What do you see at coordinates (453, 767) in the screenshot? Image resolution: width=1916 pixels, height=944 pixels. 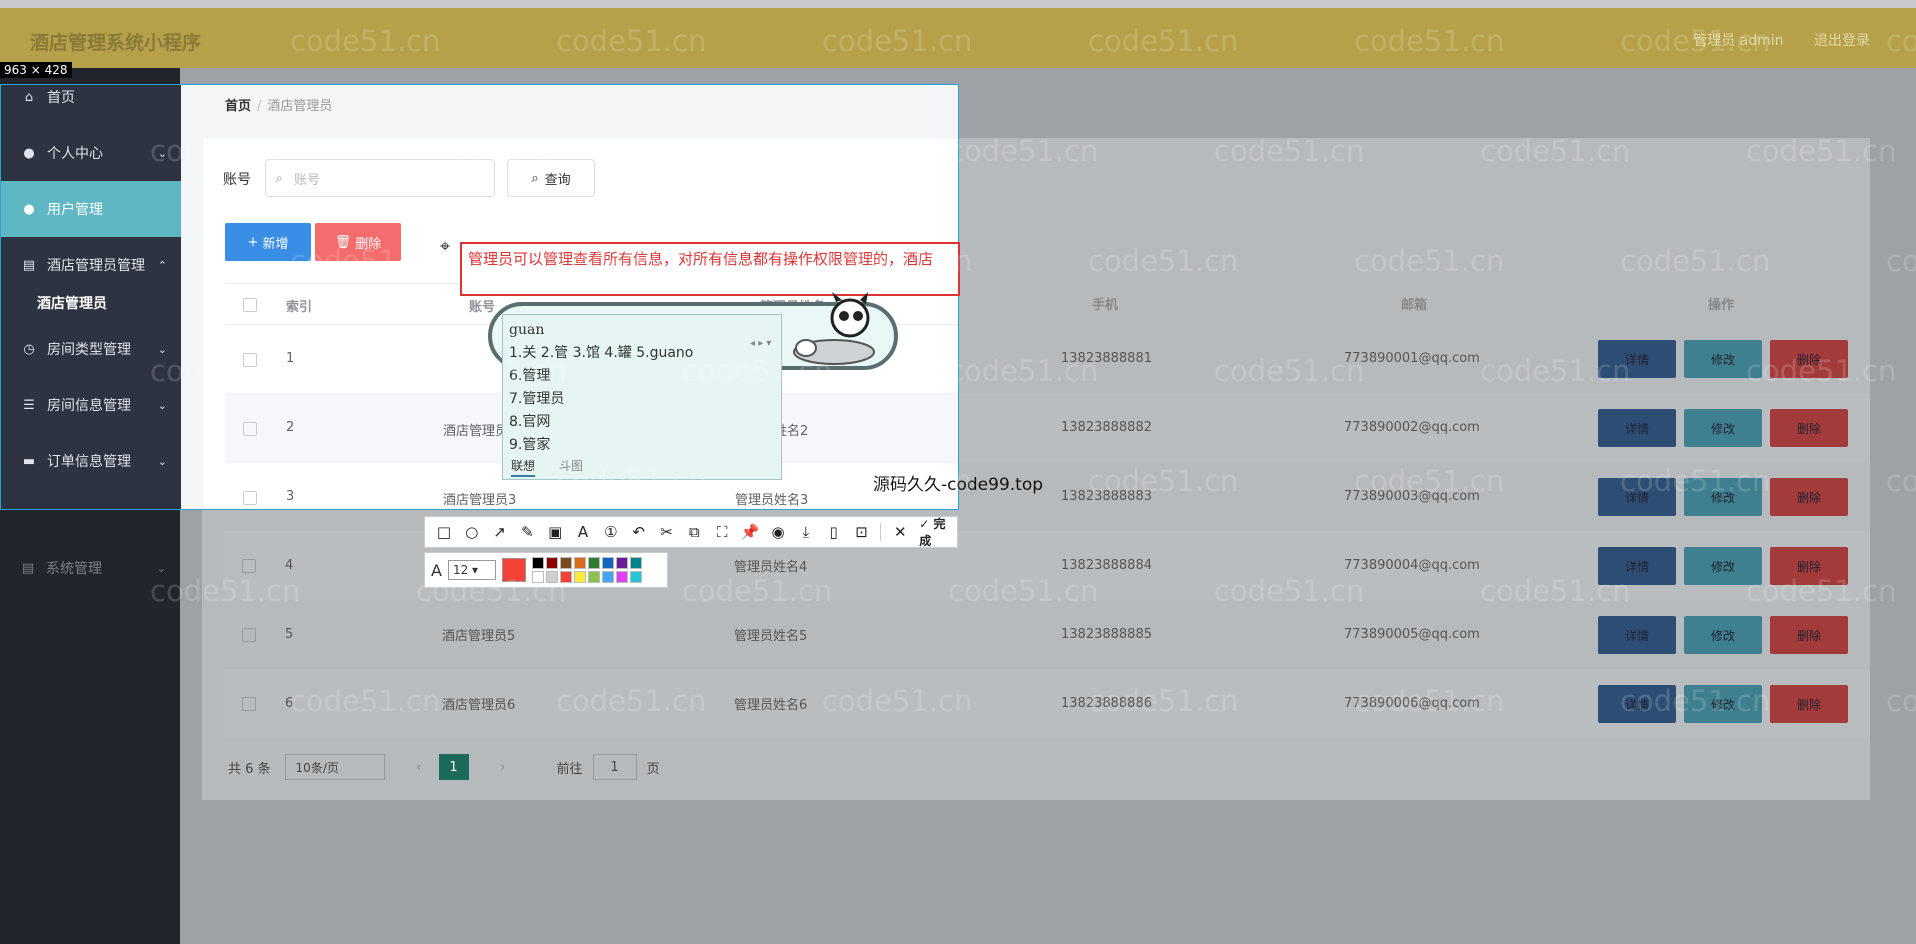 I see `page-number: 1` at bounding box center [453, 767].